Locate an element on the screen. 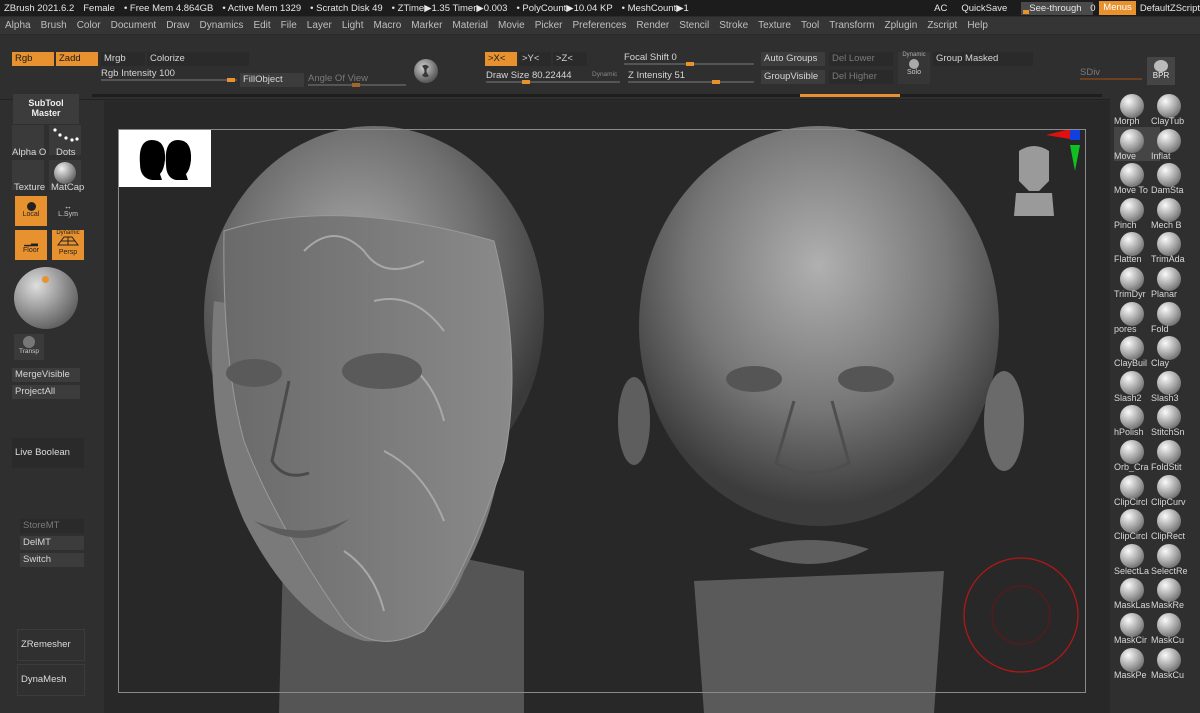 The image size is (1200, 713). focal-shift-knob is located at coordinates (690, 64).